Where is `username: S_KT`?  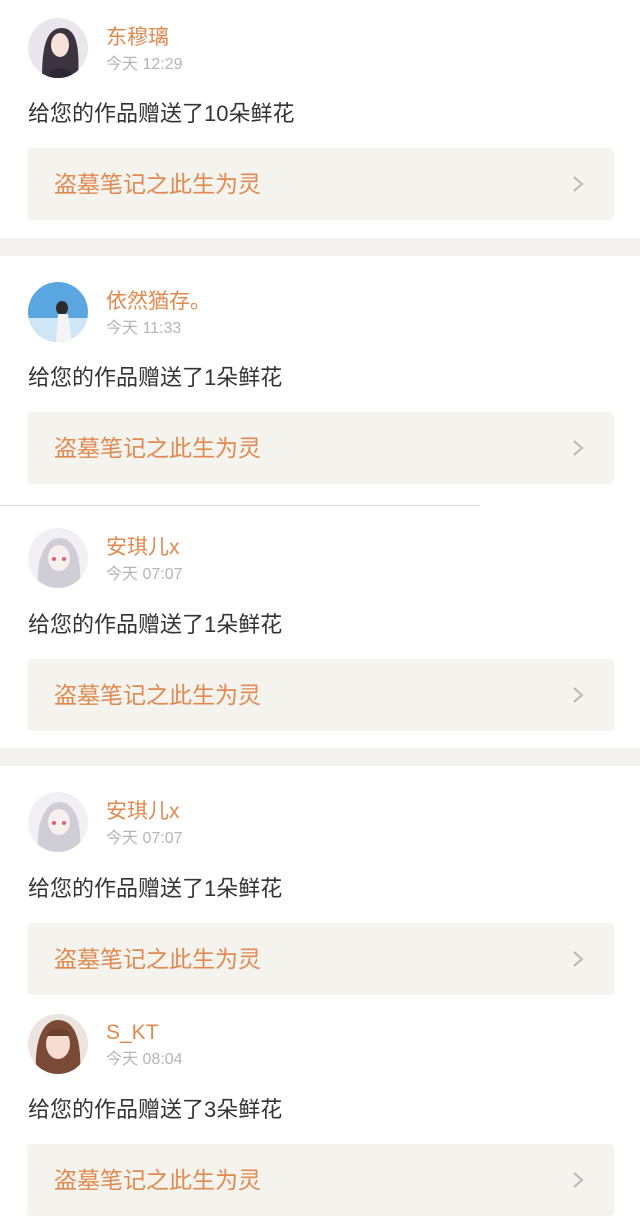
username: S_KT is located at coordinates (132, 1033).